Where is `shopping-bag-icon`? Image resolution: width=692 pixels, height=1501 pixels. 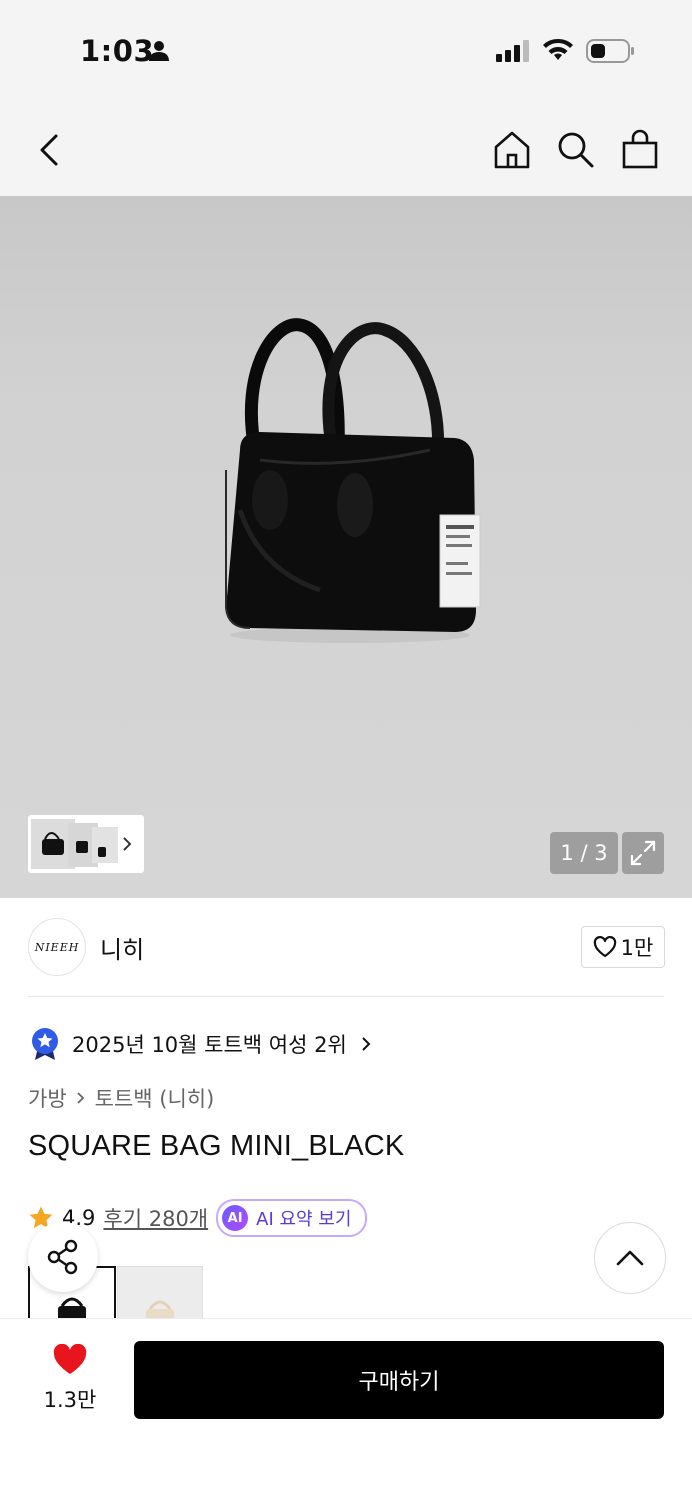 shopping-bag-icon is located at coordinates (640, 149).